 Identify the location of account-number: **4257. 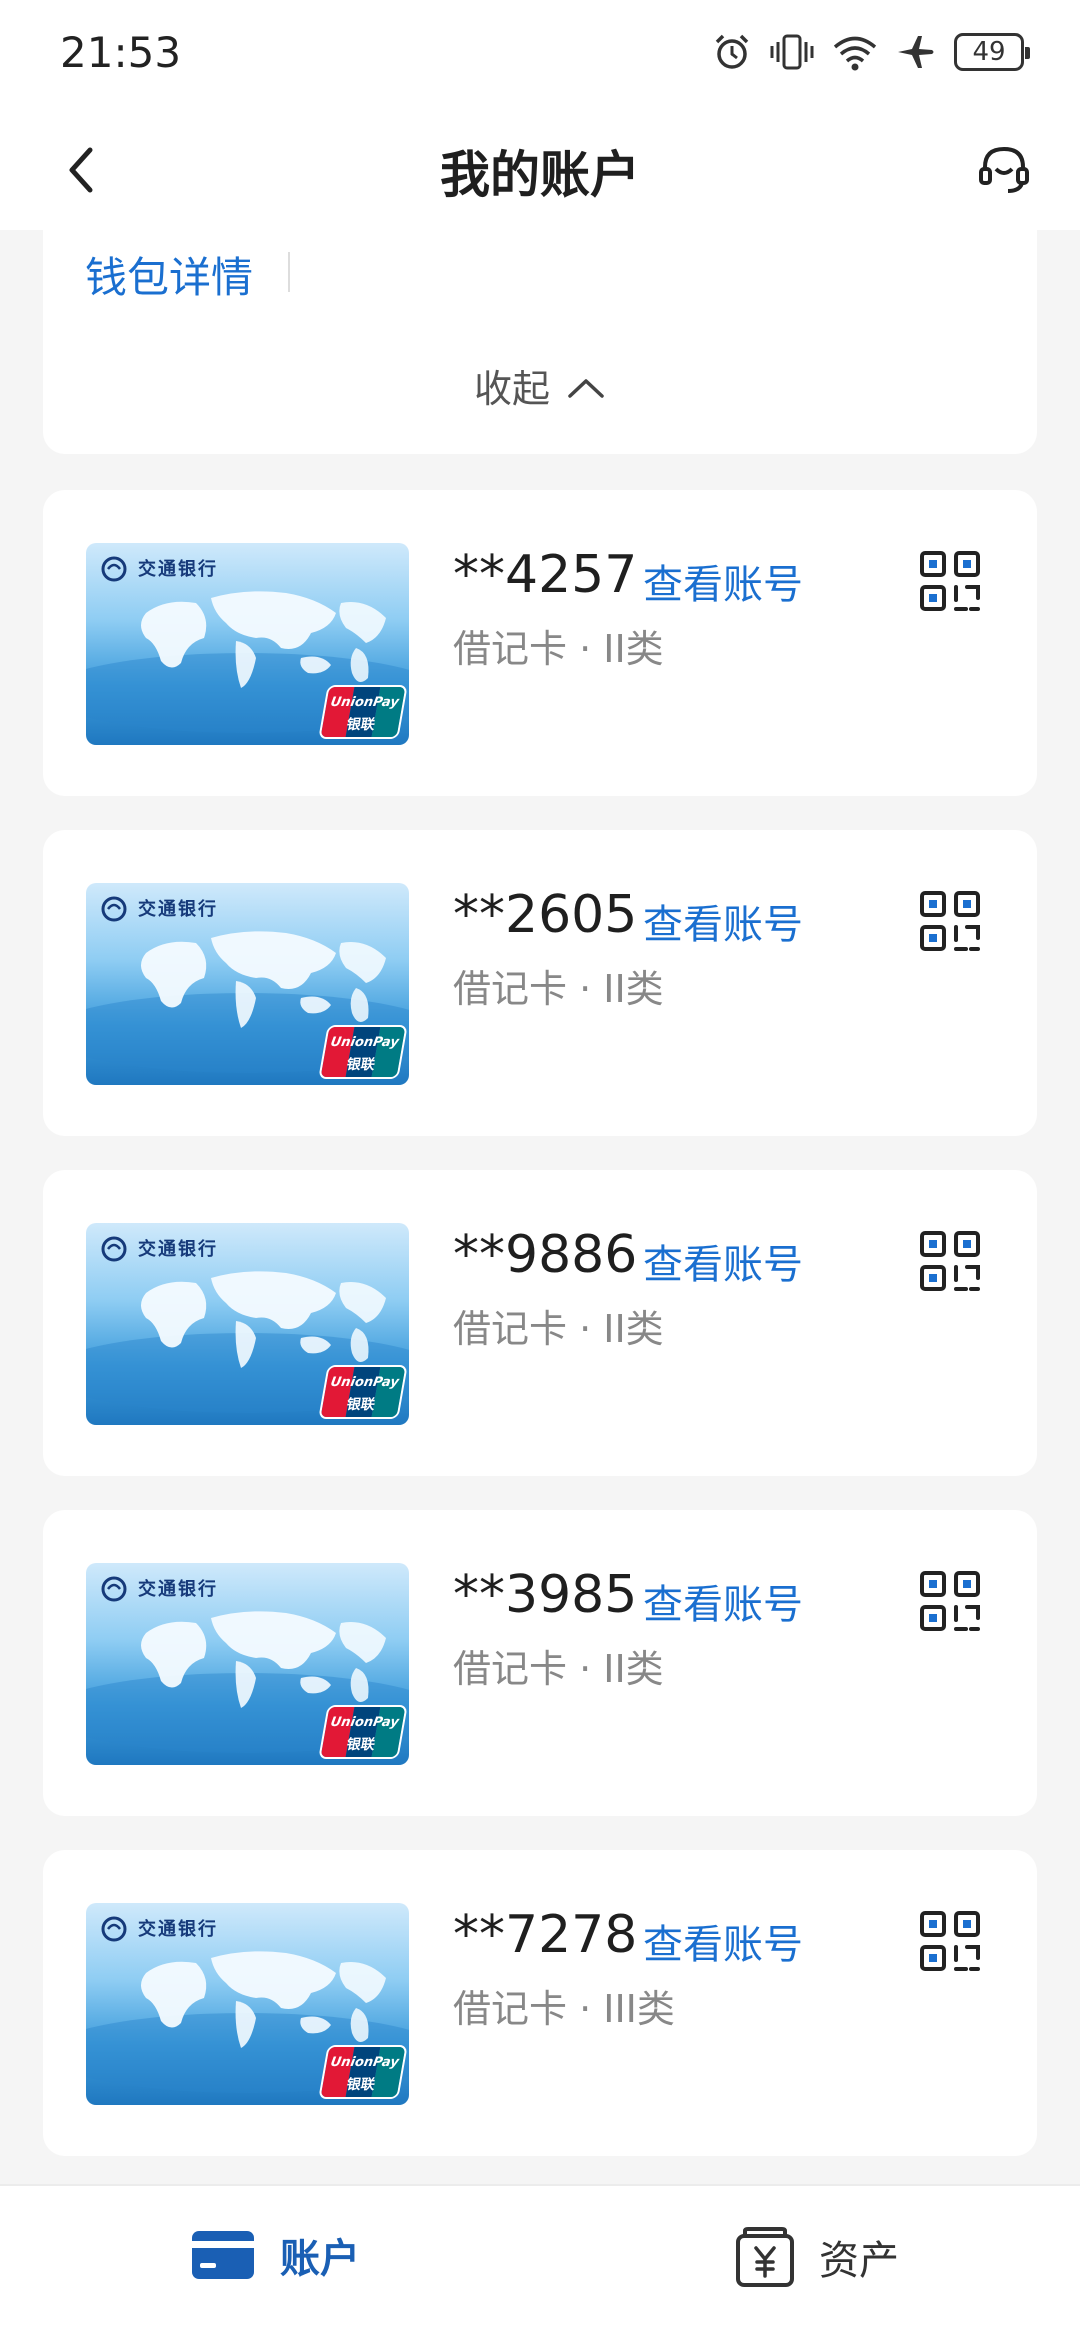
(545, 575).